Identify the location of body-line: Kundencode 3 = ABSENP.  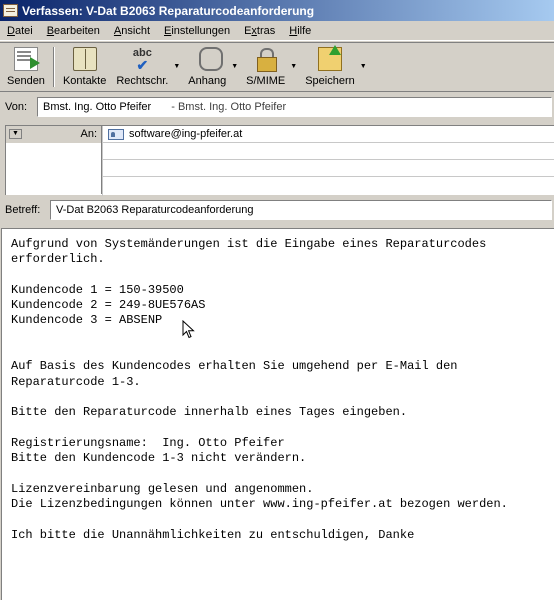
(87, 320).